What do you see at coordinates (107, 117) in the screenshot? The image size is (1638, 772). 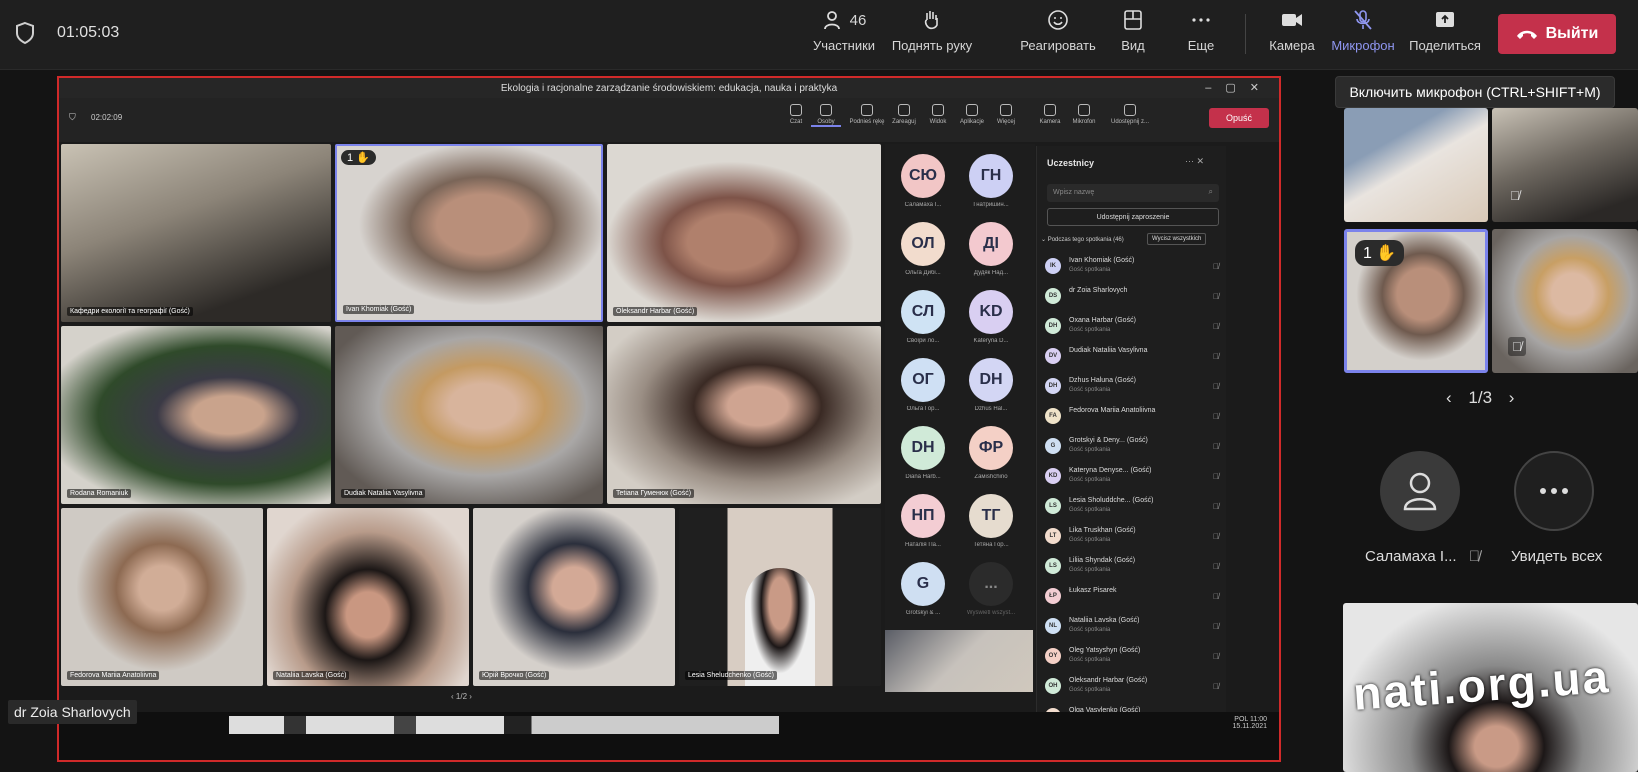 I see `inner-timer: 02:02:09` at bounding box center [107, 117].